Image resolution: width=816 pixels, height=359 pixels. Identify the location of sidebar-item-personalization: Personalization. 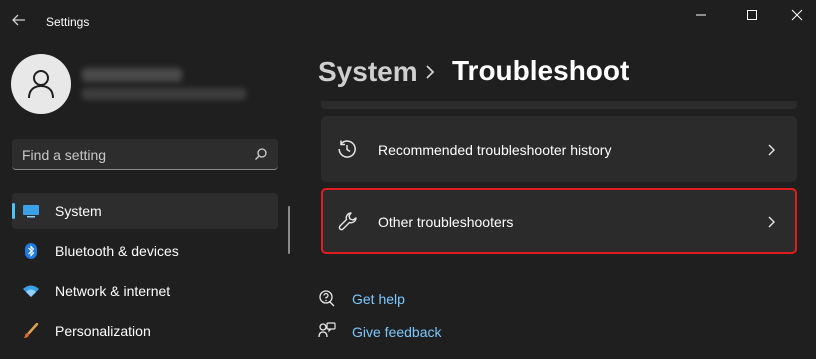
(145, 331).